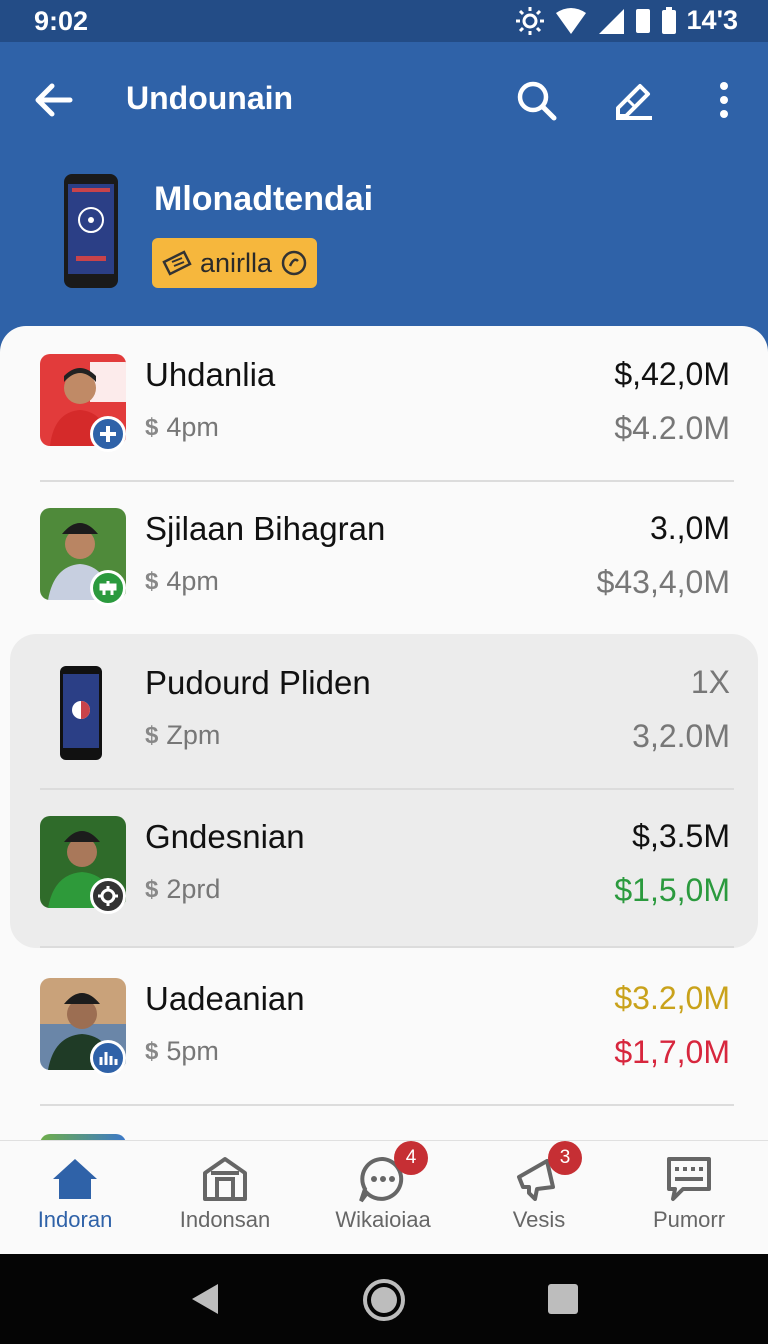  I want to click on row-title: Sjilaan Bihagran, so click(265, 528).